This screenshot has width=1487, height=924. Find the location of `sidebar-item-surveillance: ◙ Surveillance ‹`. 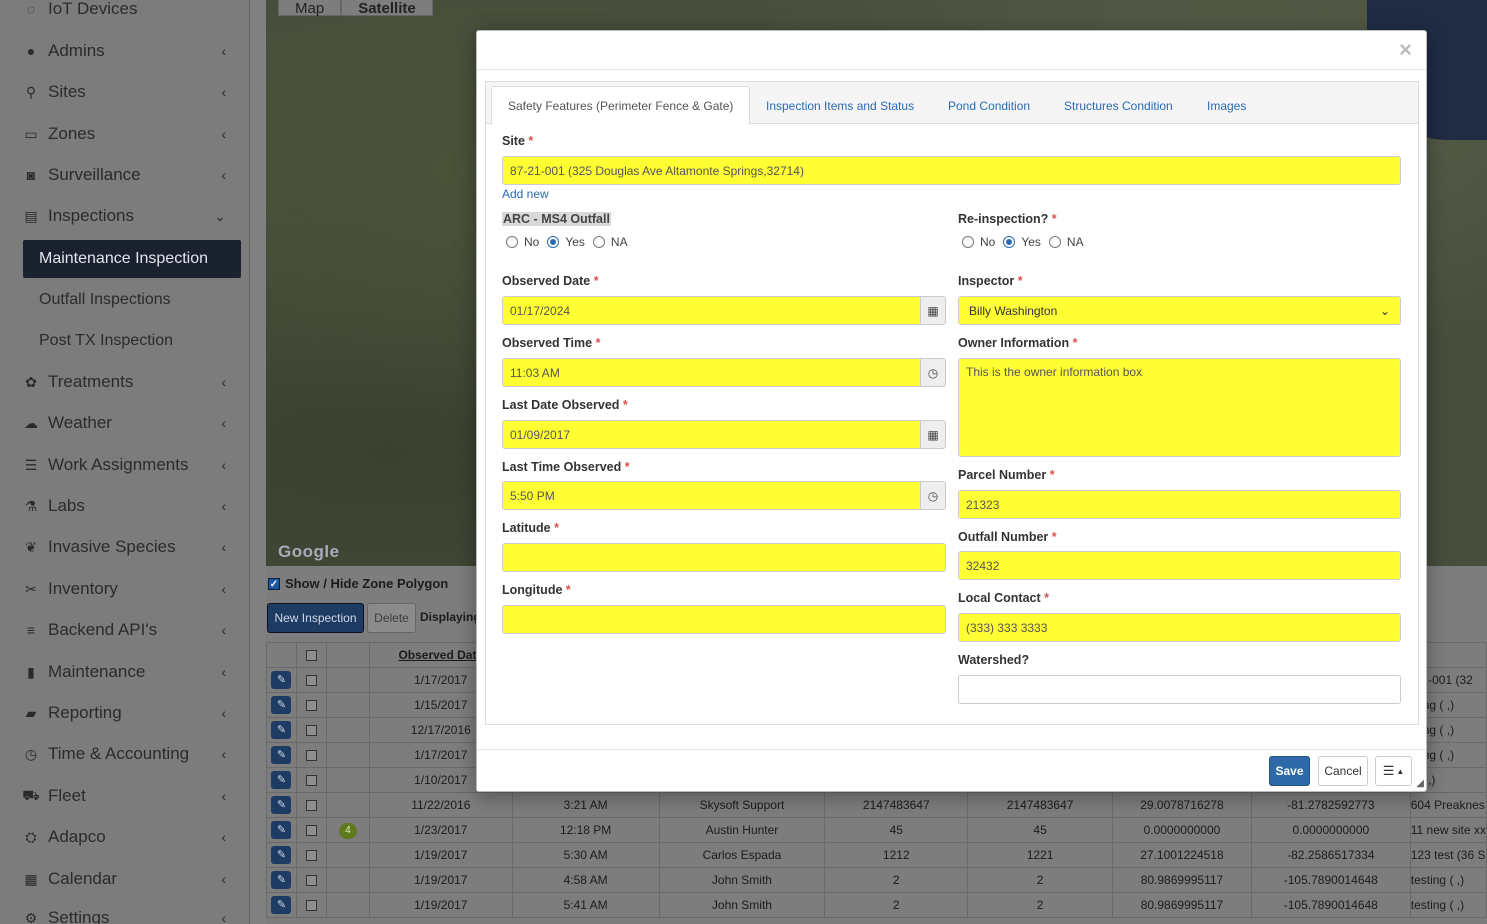

sidebar-item-surveillance: ◙ Surveillance ‹ is located at coordinates (125, 175).